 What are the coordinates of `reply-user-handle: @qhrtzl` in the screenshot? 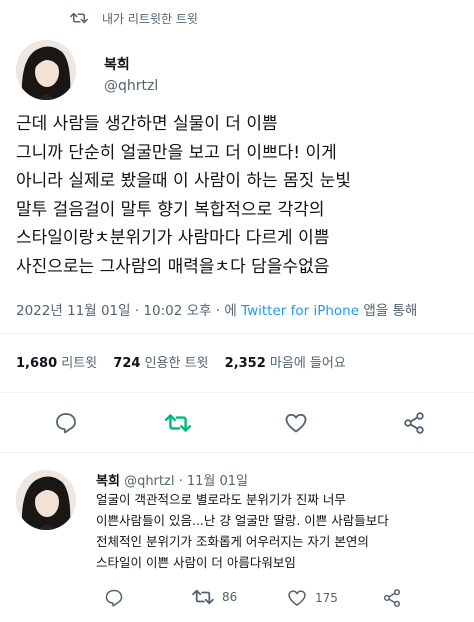 It's located at (149, 481).